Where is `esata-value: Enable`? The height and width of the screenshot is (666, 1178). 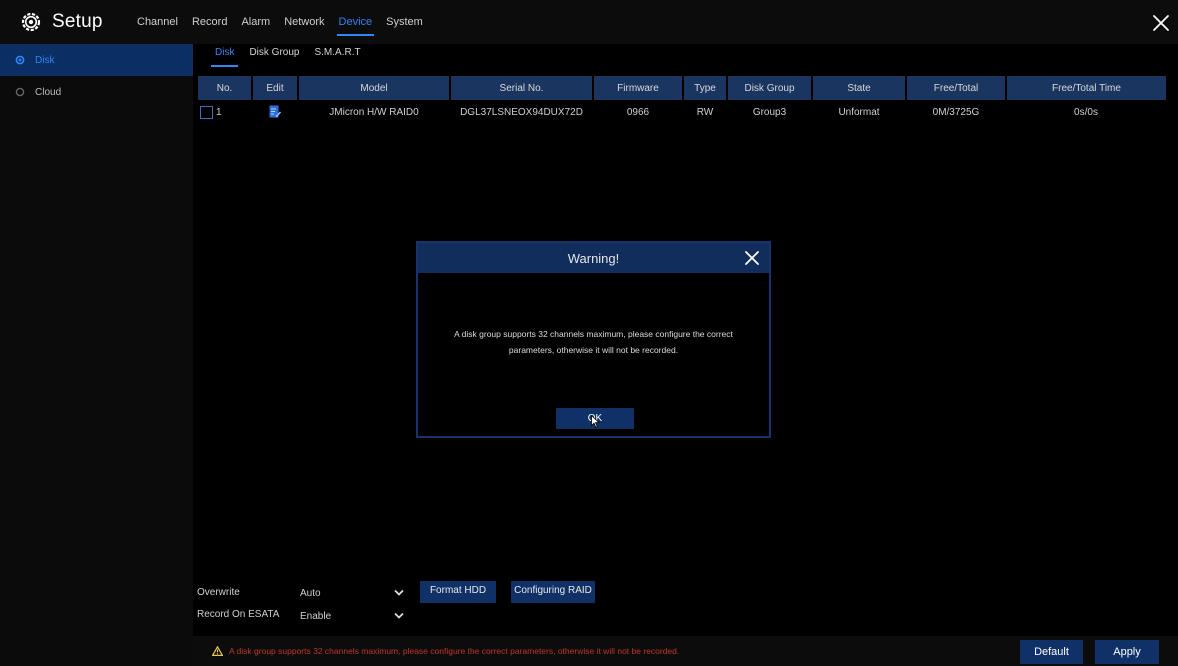 esata-value: Enable is located at coordinates (316, 616).